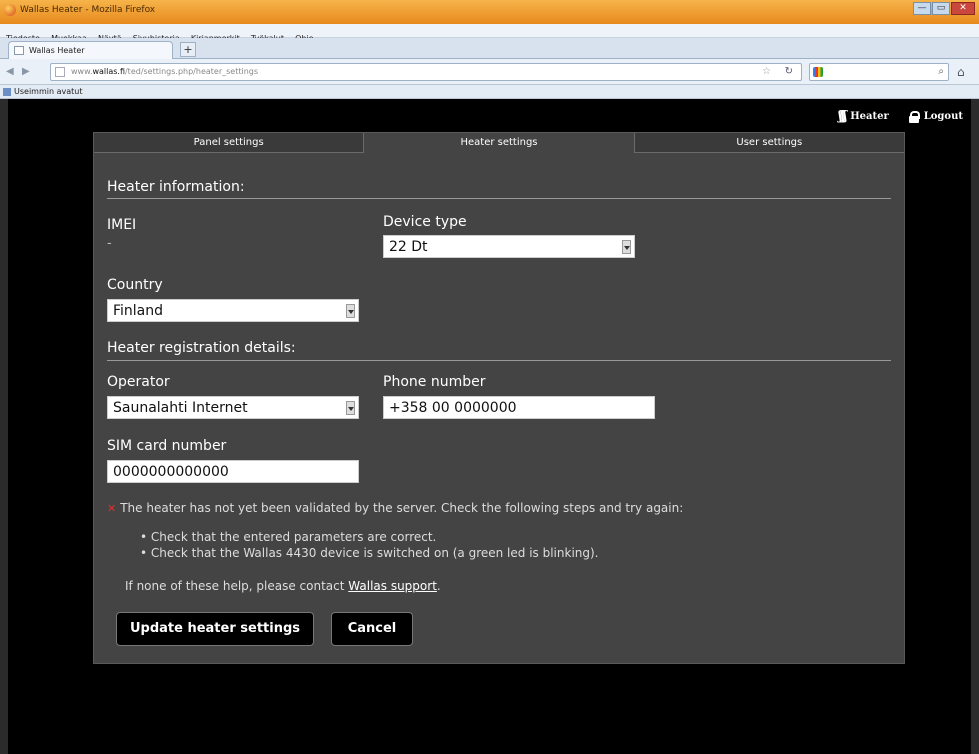 Image resolution: width=979 pixels, height=754 pixels. What do you see at coordinates (215, 629) in the screenshot?
I see `update-heater-settings-button: Update heater settings` at bounding box center [215, 629].